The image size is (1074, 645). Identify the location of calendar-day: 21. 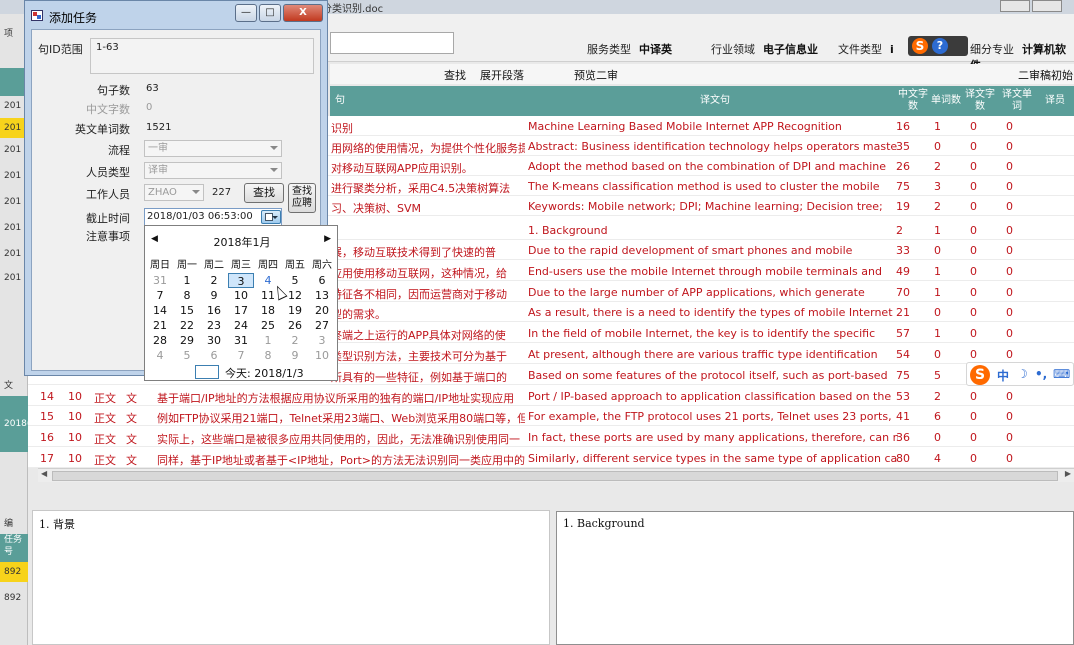
(160, 325).